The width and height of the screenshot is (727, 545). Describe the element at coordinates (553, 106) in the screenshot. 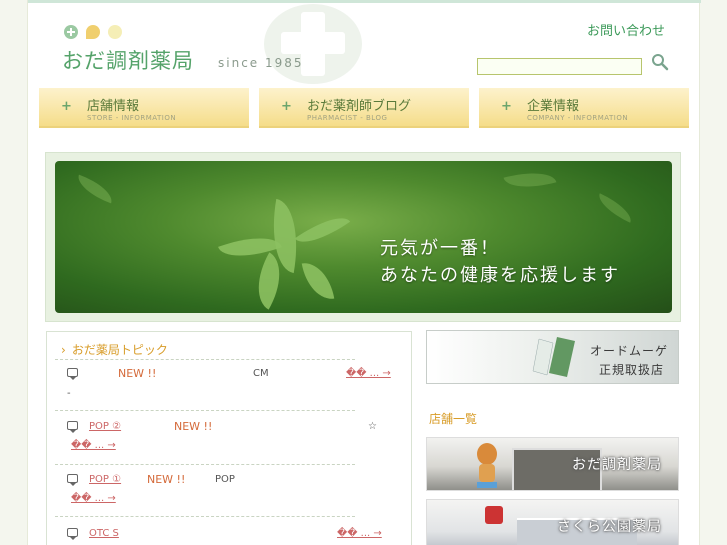

I see `nav-label: 企業情報` at that location.